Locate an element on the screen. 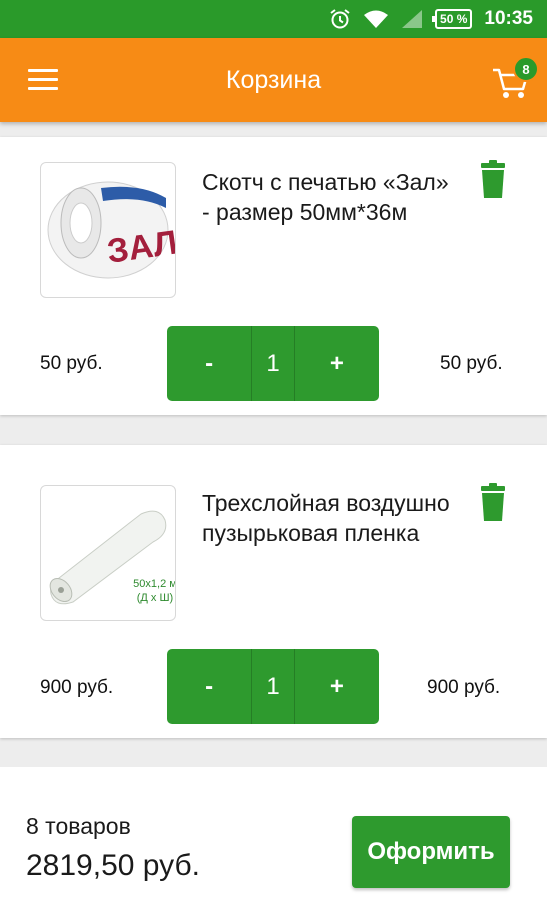  cart-total: 2819,50 руб. is located at coordinates (113, 865).